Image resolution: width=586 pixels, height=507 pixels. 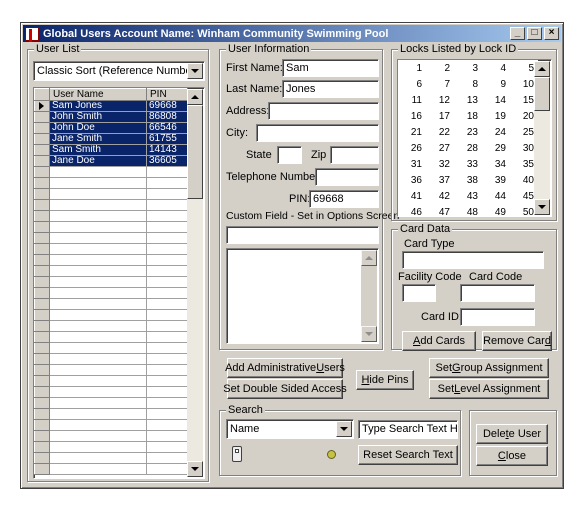 I want to click on card-code-field, so click(x=497, y=293).